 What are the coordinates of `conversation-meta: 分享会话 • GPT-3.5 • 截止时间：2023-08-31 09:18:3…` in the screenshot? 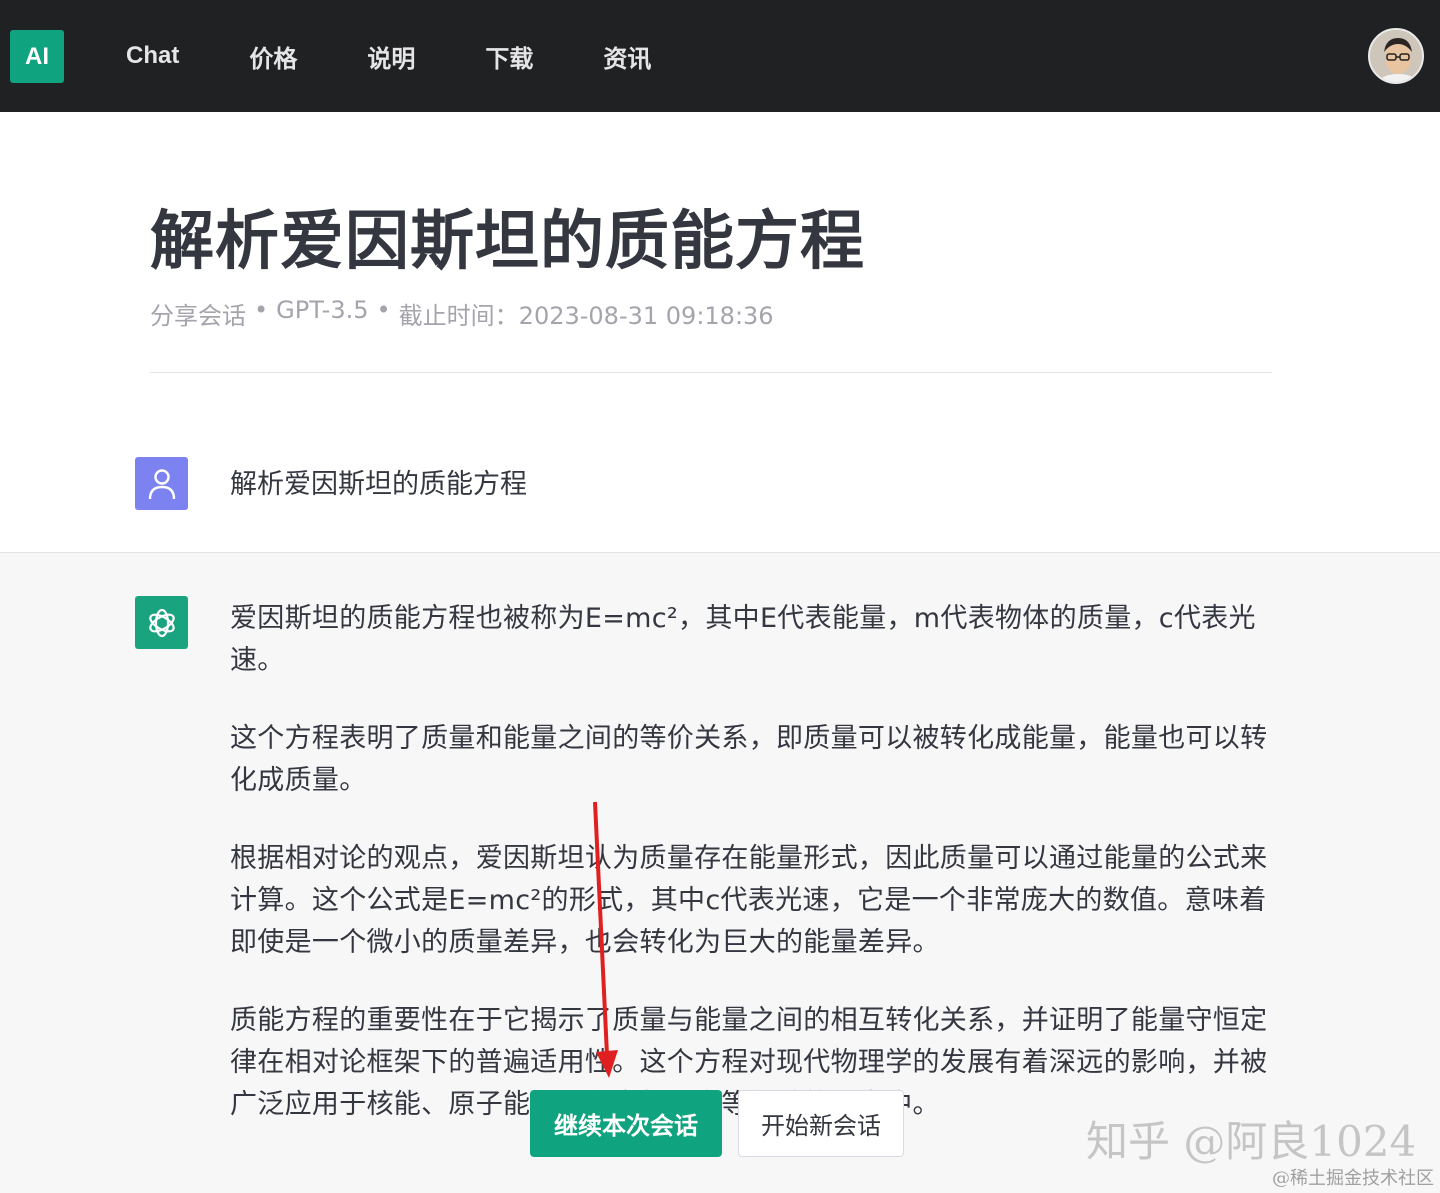 It's located at (462, 313).